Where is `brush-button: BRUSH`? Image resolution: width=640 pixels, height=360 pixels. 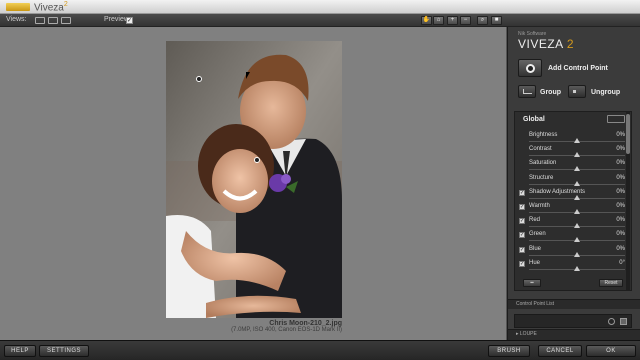 brush-button: BRUSH is located at coordinates (509, 351).